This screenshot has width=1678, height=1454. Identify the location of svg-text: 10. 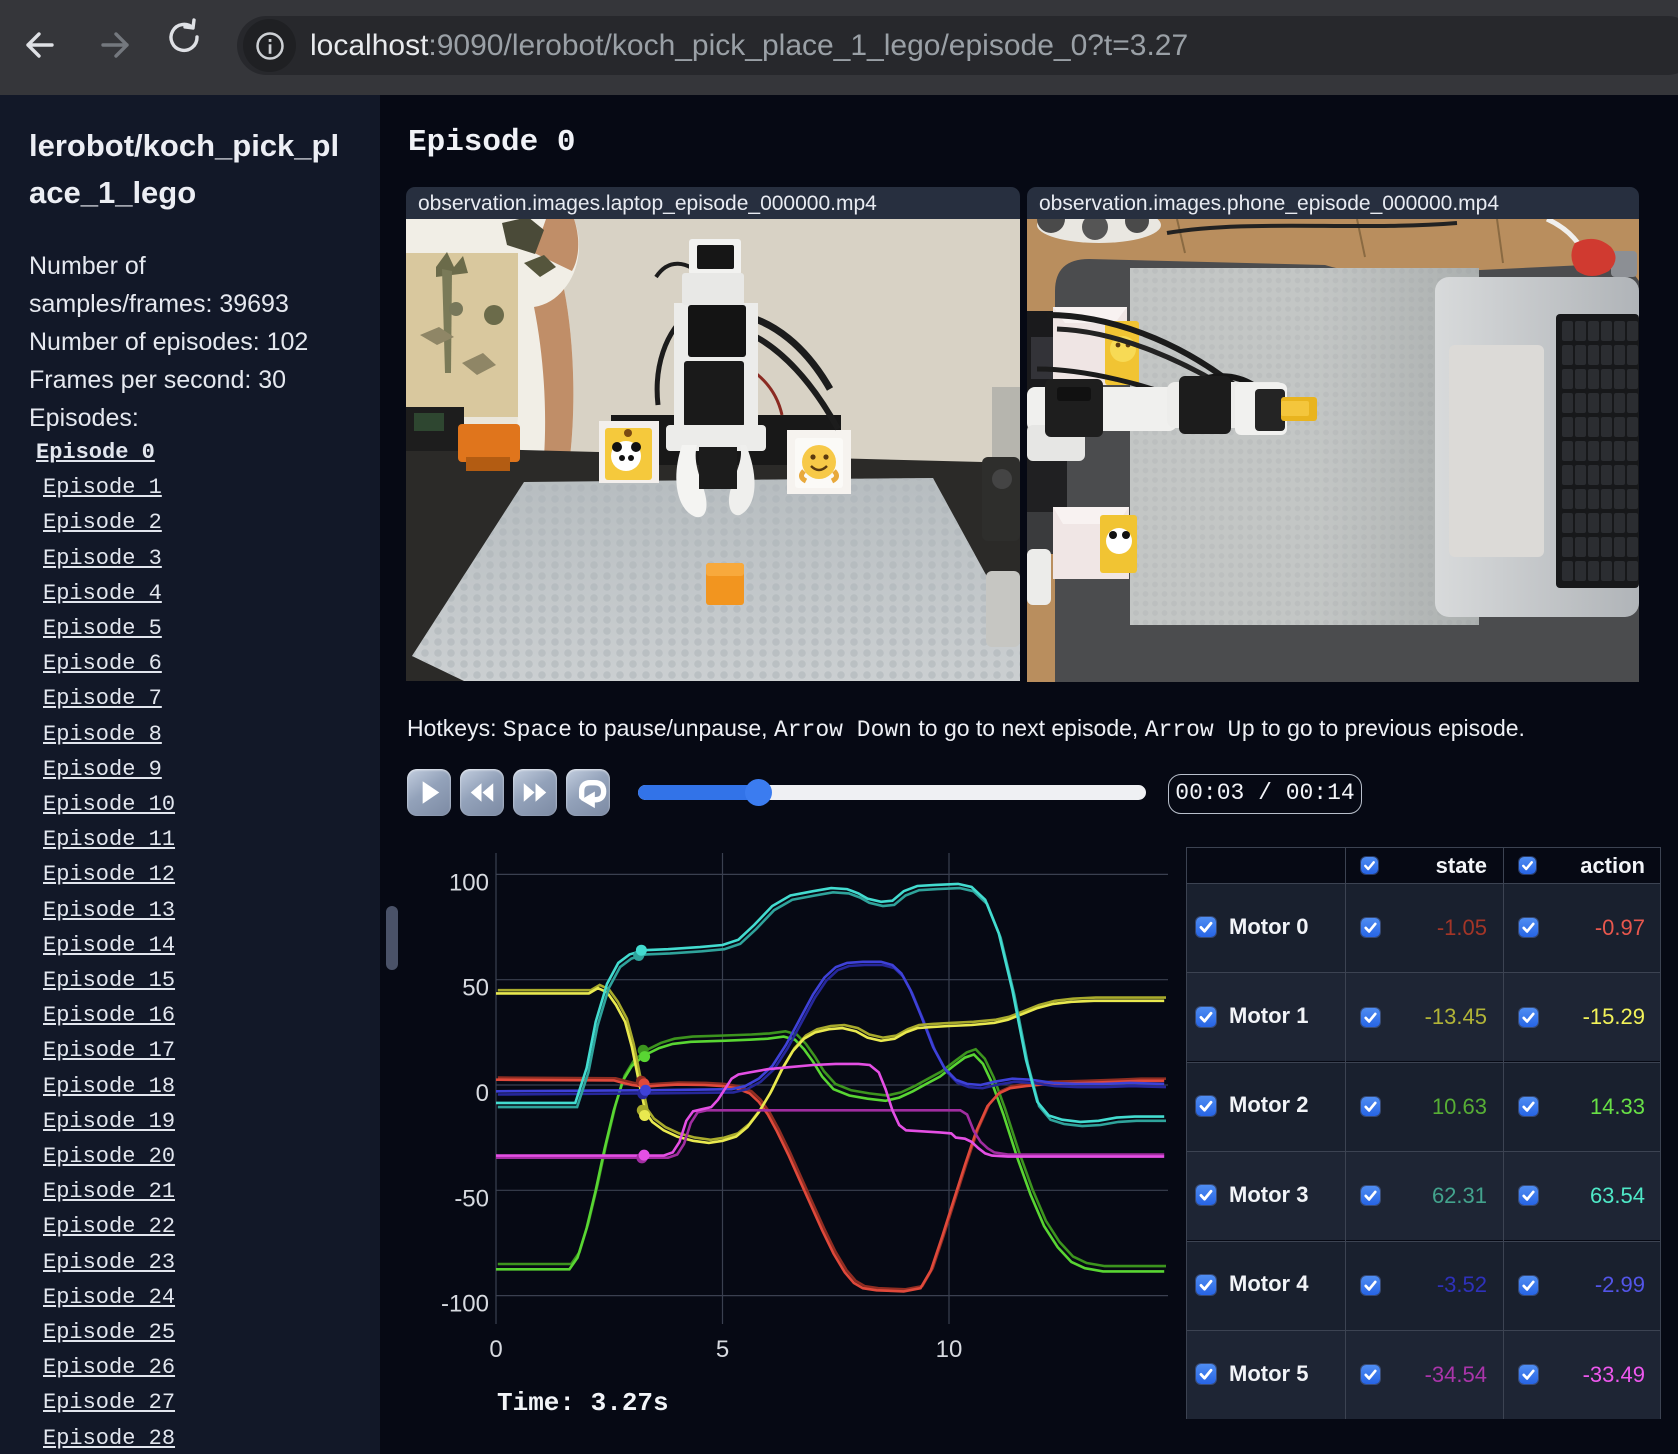
(949, 1349).